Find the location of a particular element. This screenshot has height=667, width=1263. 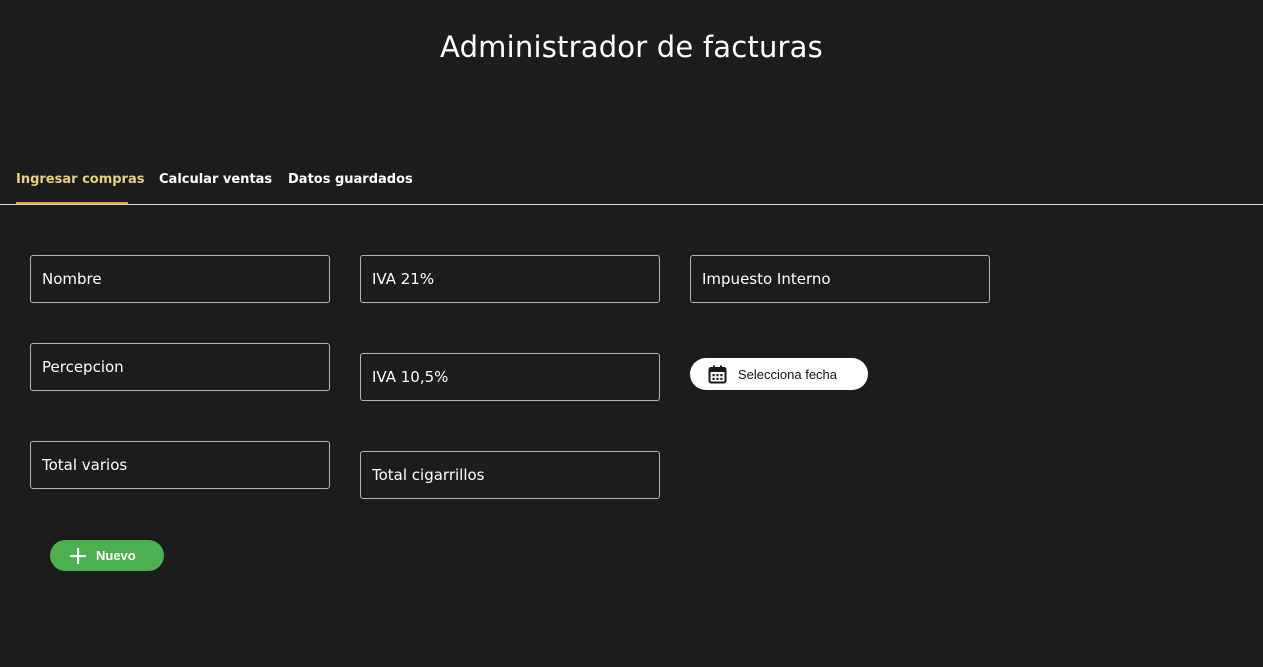

impuesto-interno-input is located at coordinates (840, 279).